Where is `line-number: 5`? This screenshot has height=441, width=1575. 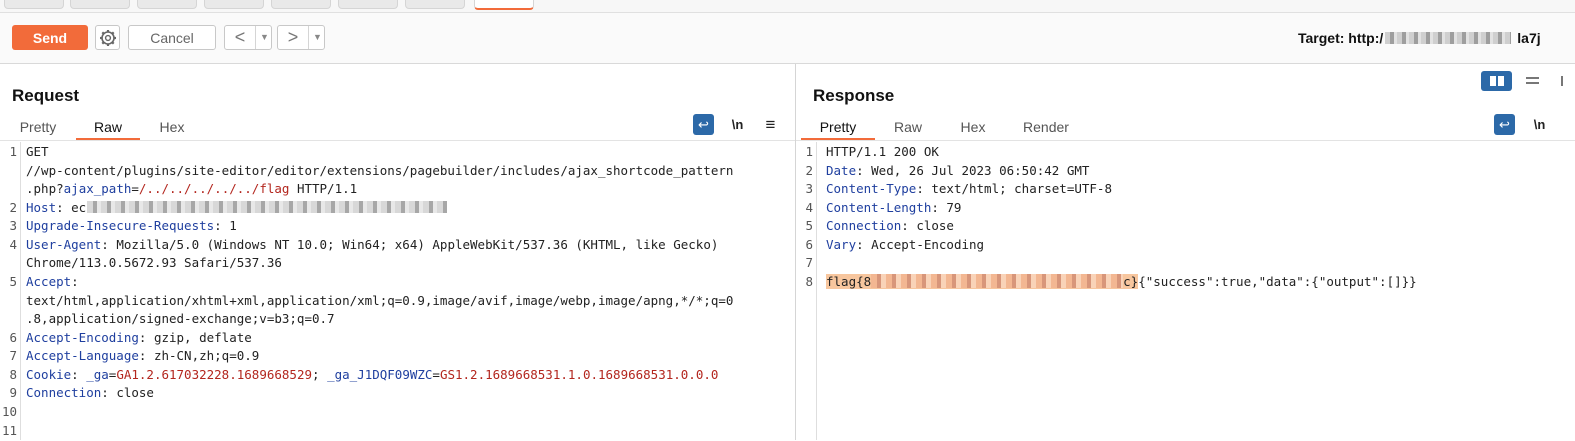
line-number: 5 is located at coordinates (13, 281).